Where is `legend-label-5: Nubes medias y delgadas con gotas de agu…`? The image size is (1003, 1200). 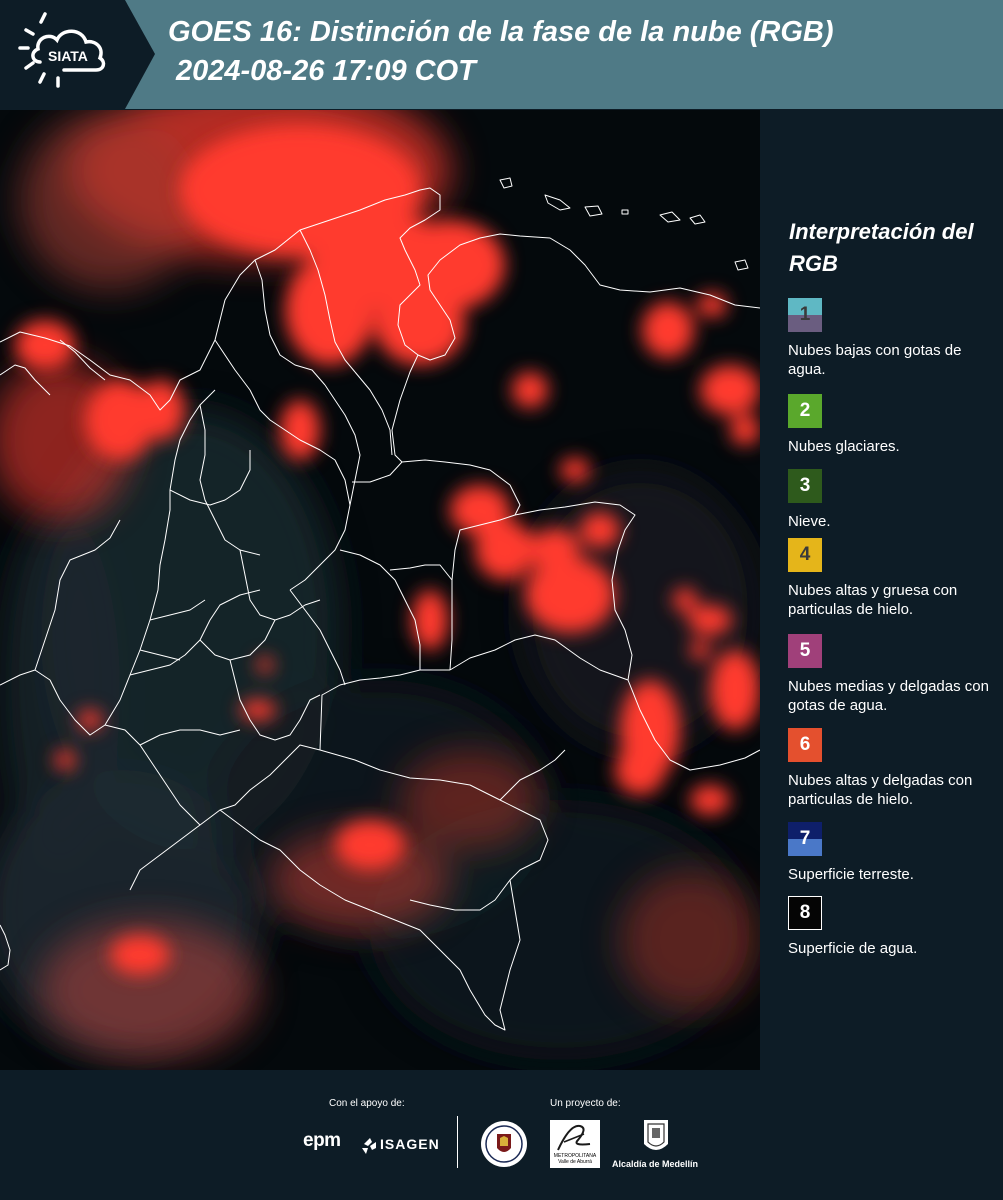
legend-label-5: Nubes medias y delgadas con gotas de agu… is located at coordinates (888, 696).